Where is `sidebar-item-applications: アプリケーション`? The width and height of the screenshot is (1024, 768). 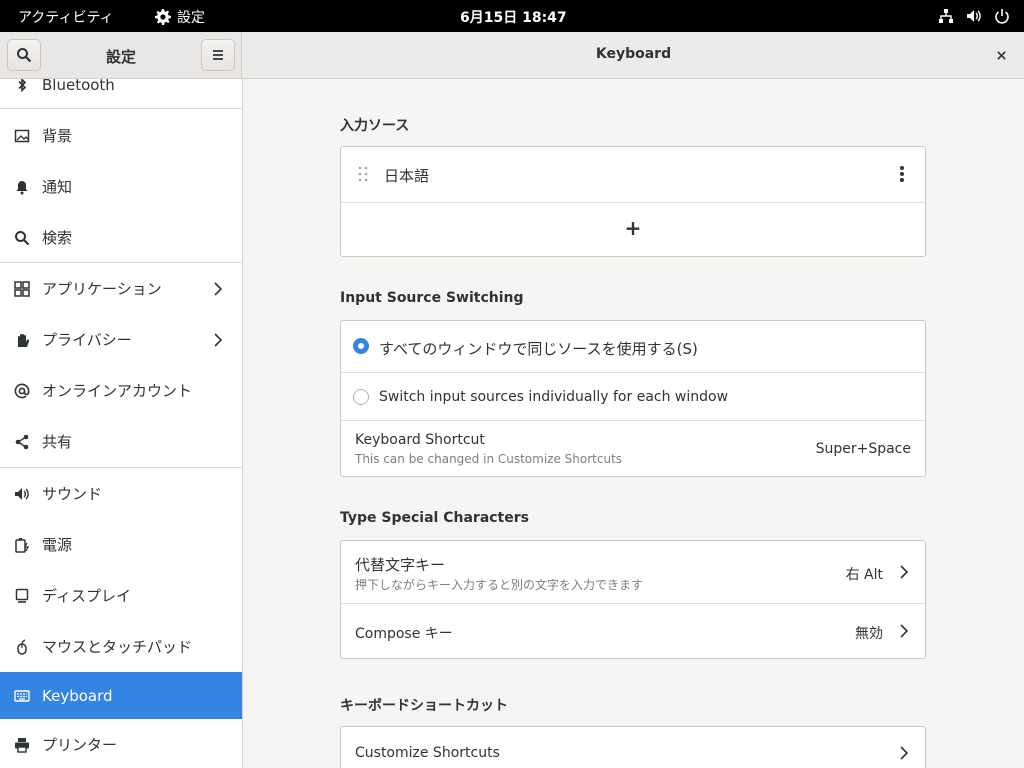 sidebar-item-applications: アプリケーション is located at coordinates (121, 288).